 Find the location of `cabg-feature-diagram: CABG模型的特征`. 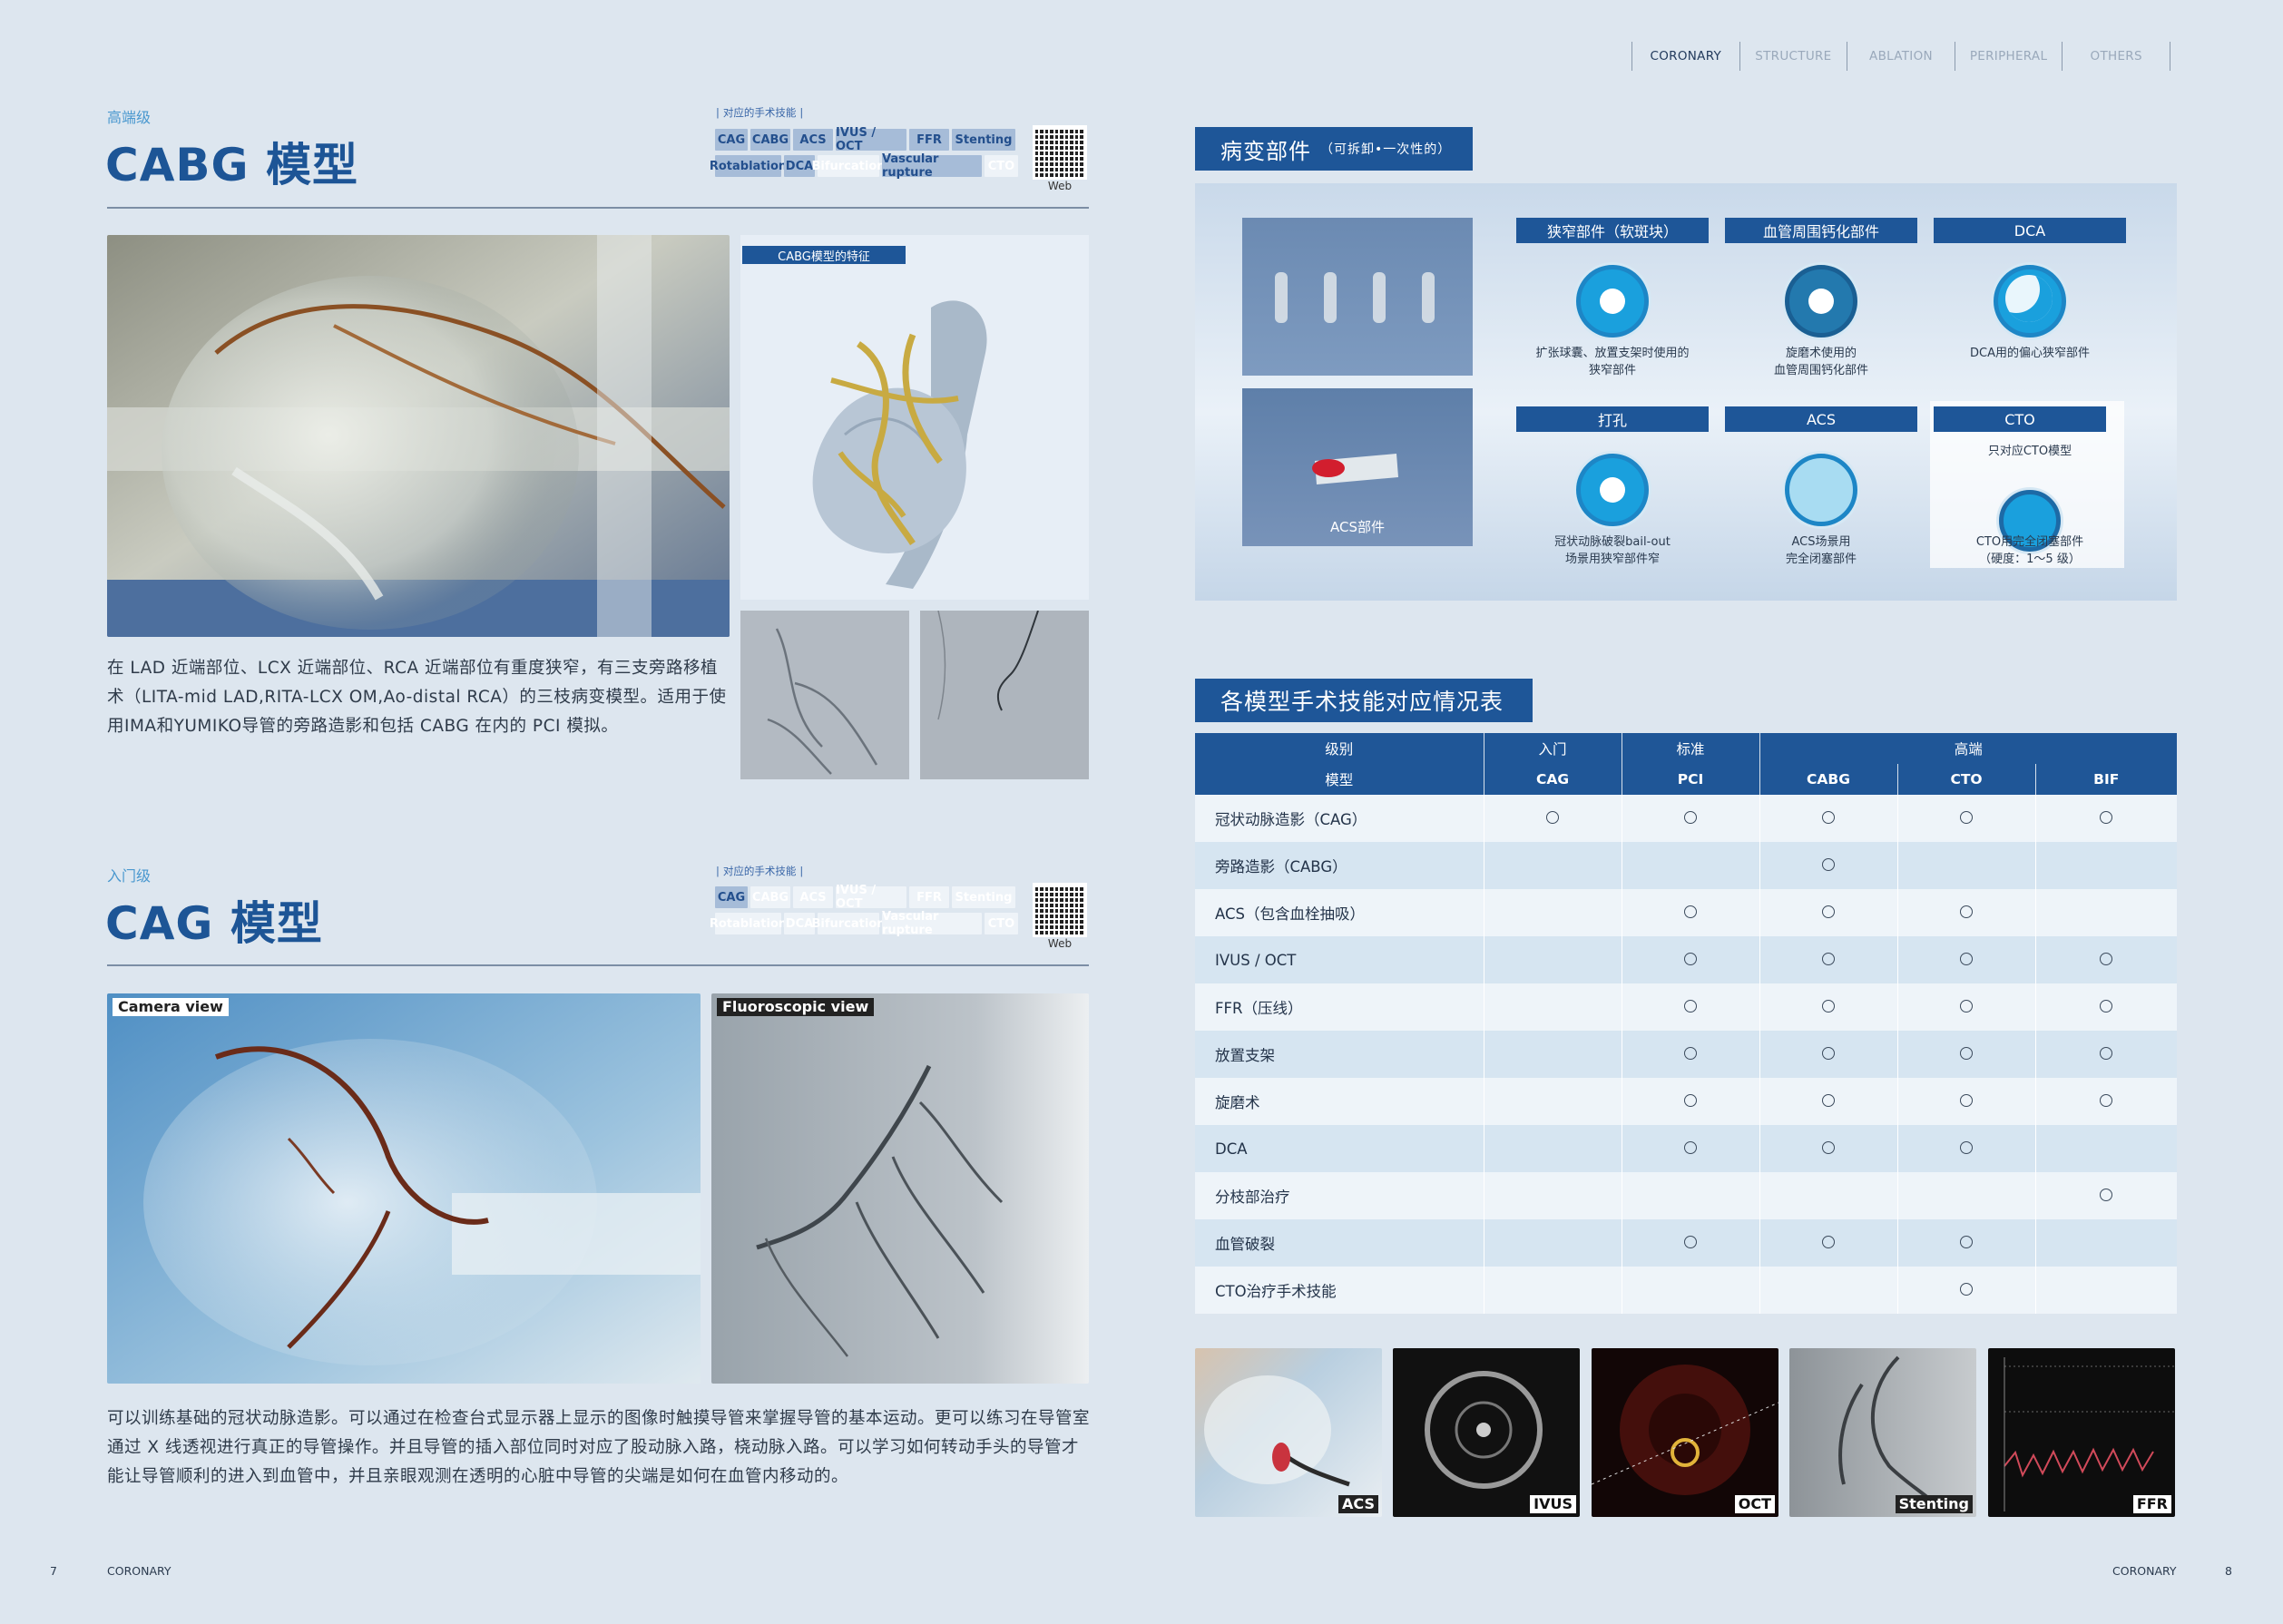

cabg-feature-diagram: CABG模型的特征 is located at coordinates (914, 417).